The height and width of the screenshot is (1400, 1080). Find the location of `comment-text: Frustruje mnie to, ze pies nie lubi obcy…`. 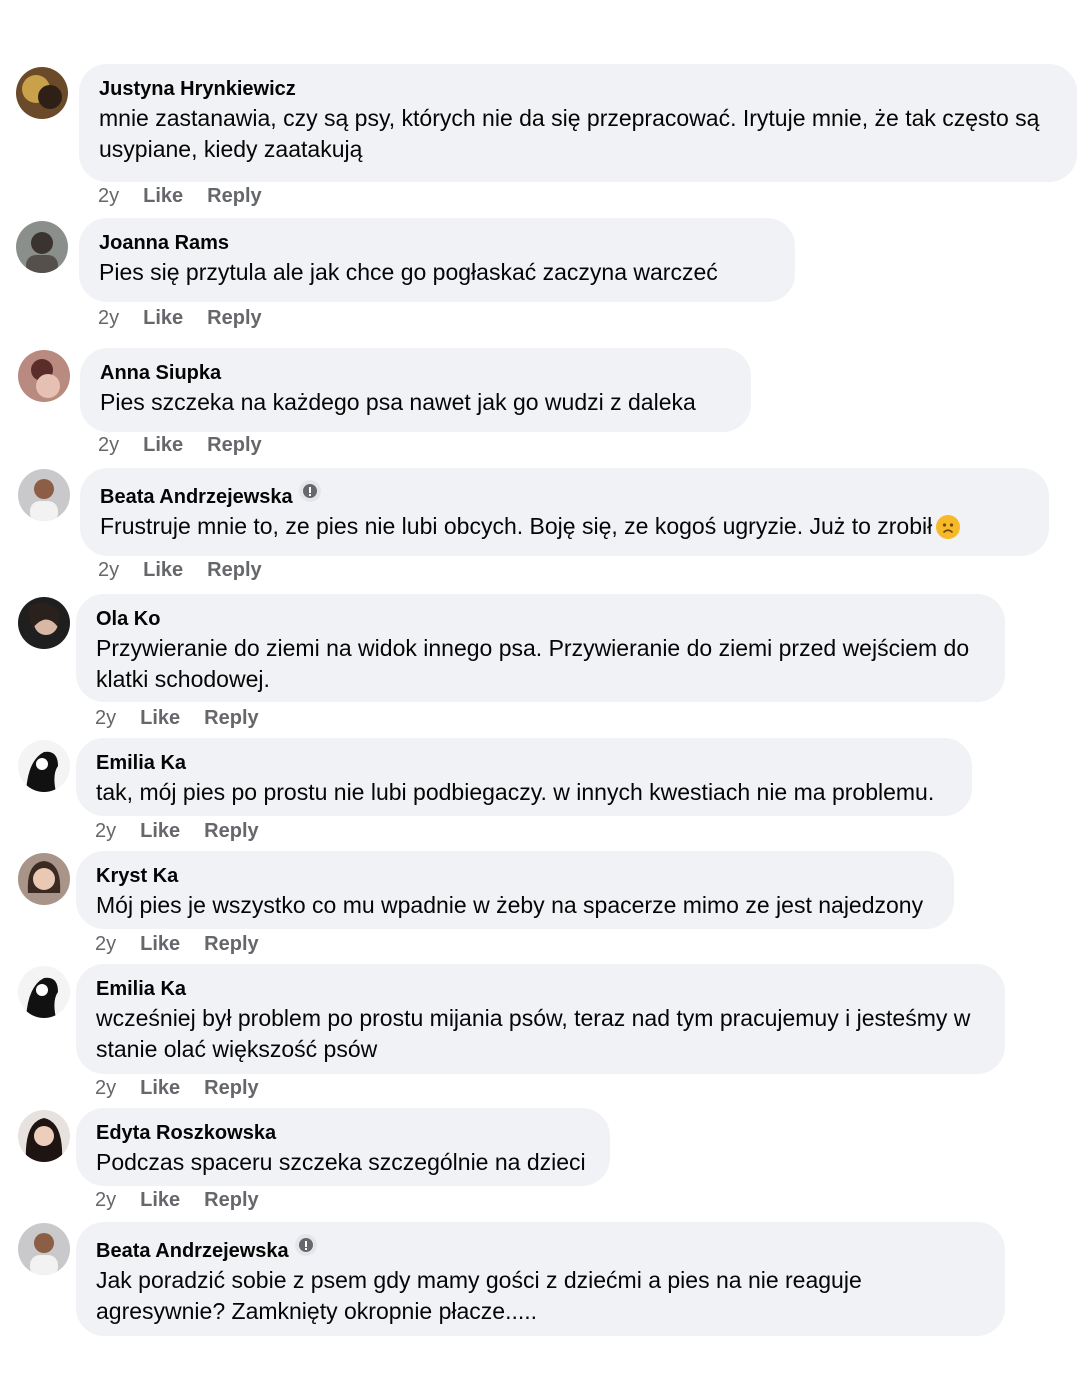

comment-text: Frustruje mnie to, ze pies nie lubi obcy… is located at coordinates (564, 526).